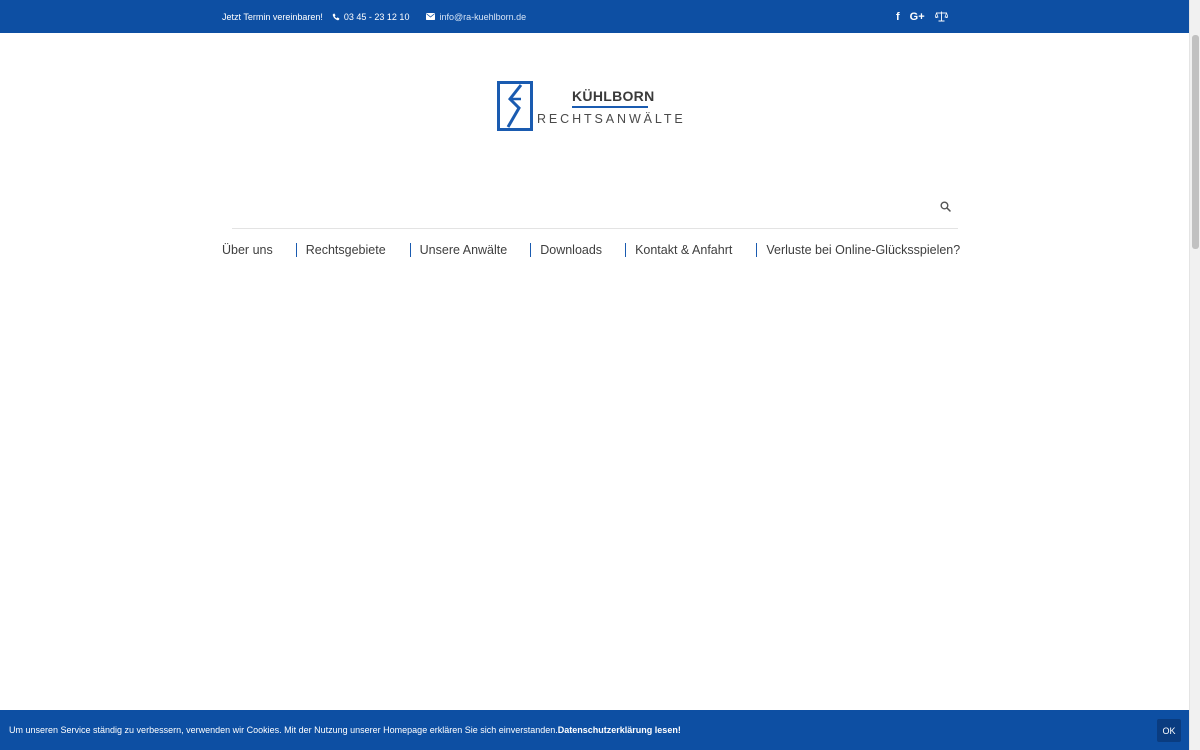 This screenshot has width=1200, height=750. Describe the element at coordinates (683, 250) in the screenshot. I see `nav-item-kontakt-anfahrt: Kontakt & Anfahrt` at that location.